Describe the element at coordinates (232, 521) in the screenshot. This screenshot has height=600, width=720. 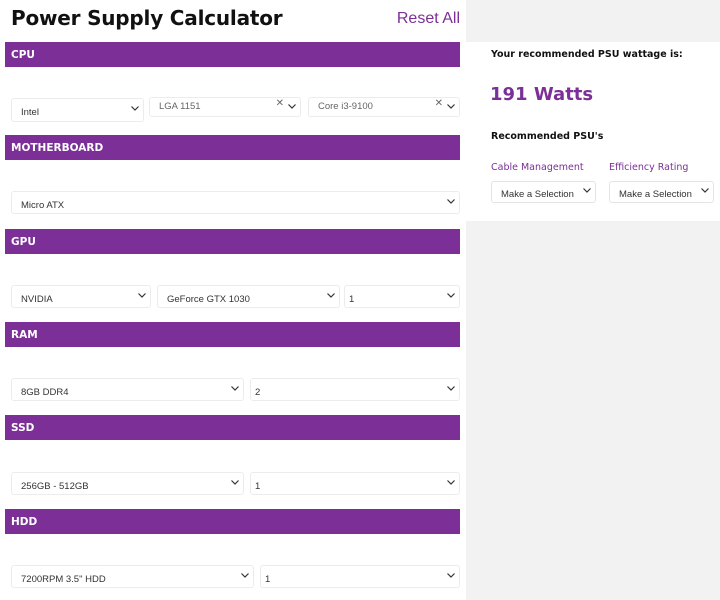
I see `section-header-hdd: HDD` at that location.